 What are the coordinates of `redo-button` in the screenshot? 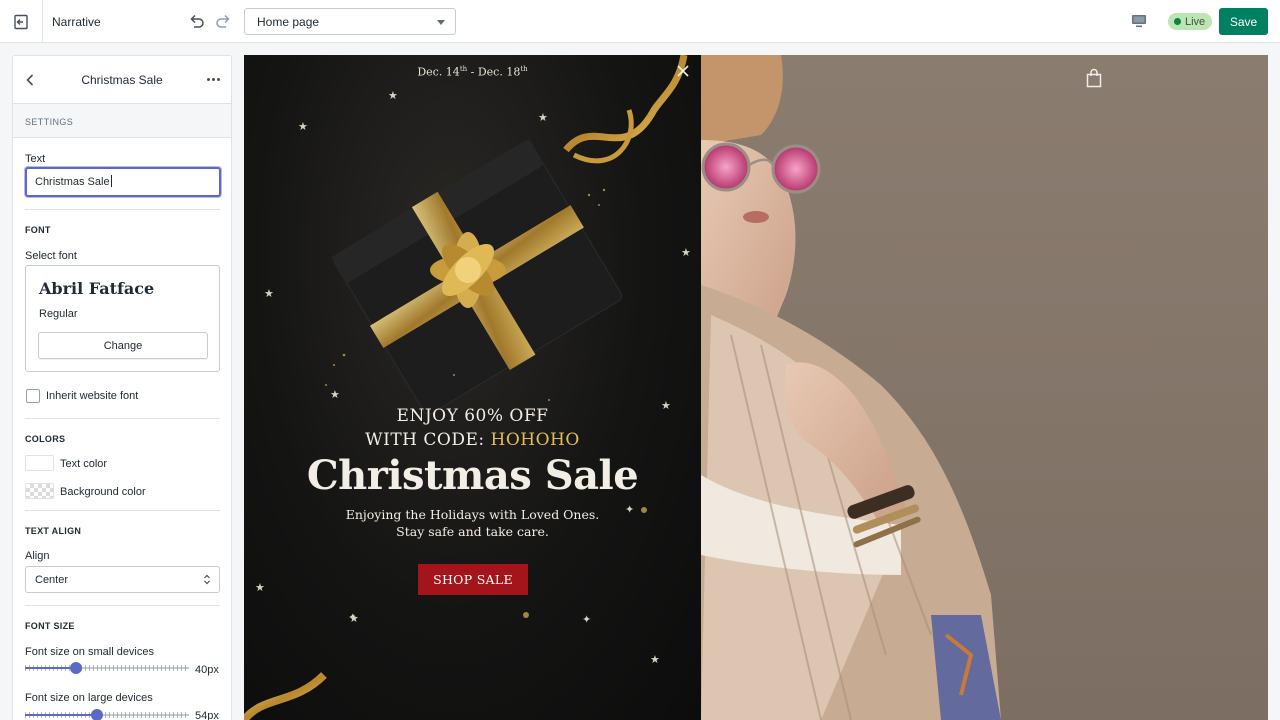 It's located at (224, 21).